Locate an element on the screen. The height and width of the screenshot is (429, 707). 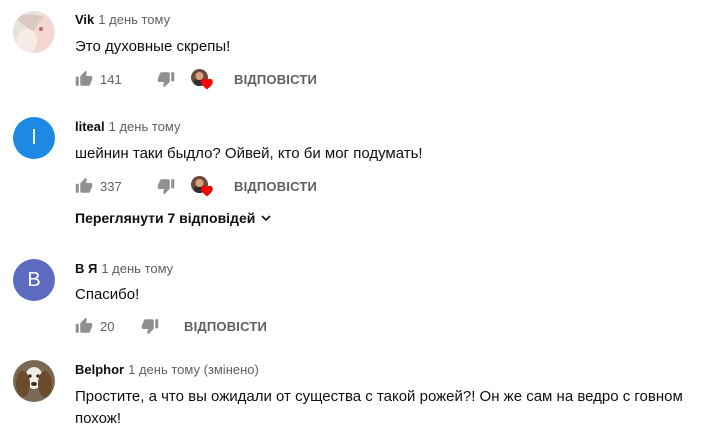
view-replies-button: Переглянути 7 відповідей is located at coordinates (174, 218).